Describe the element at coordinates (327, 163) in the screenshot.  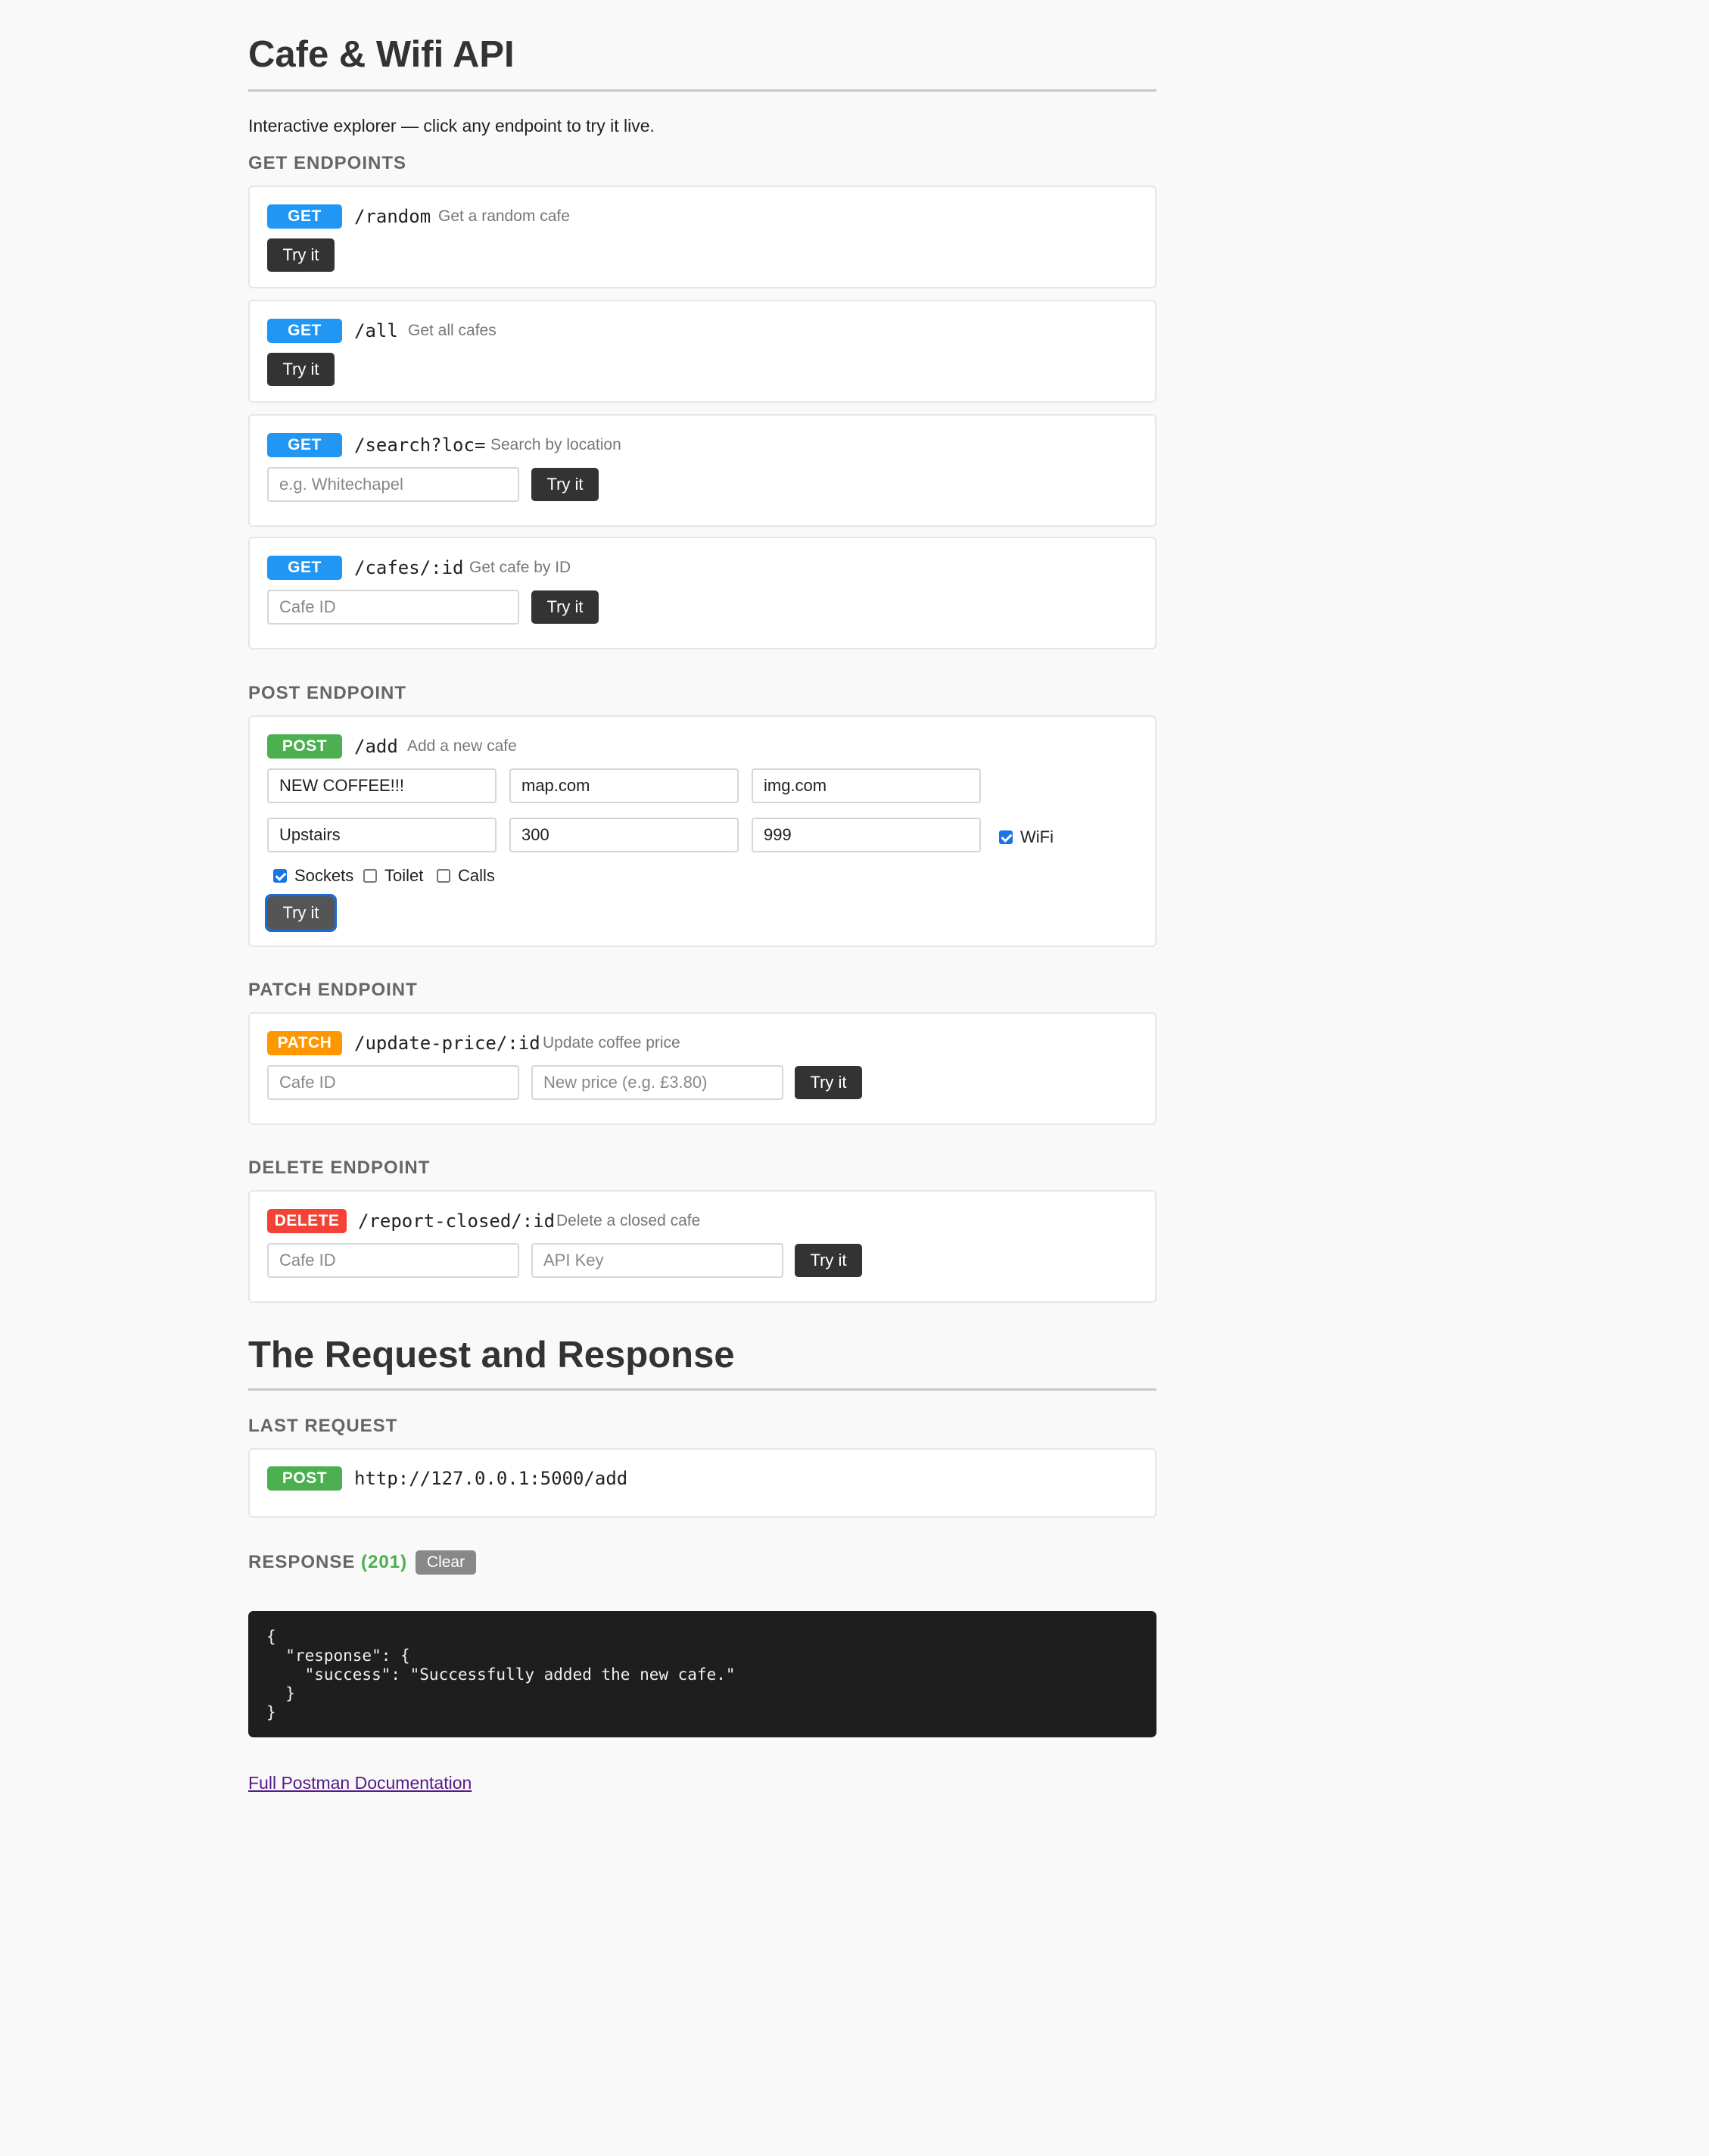
I see `section-get-title: GET ENDPOINTS` at that location.